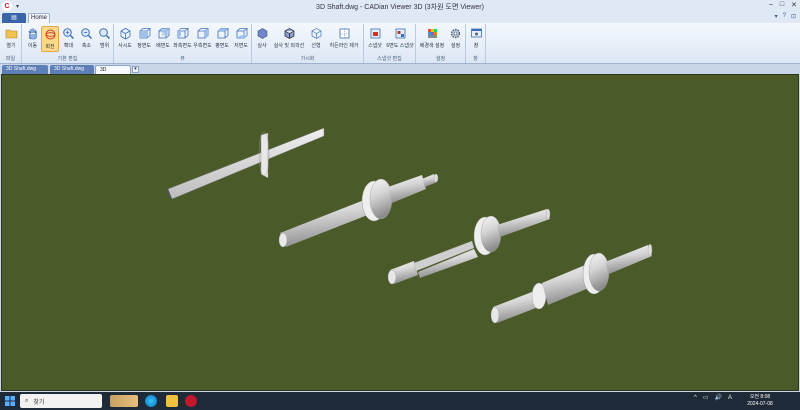 Image resolution: width=800 pixels, height=410 pixels. What do you see at coordinates (389, 59) in the screenshot?
I see `group-label: 스냅샷 편집` at bounding box center [389, 59].